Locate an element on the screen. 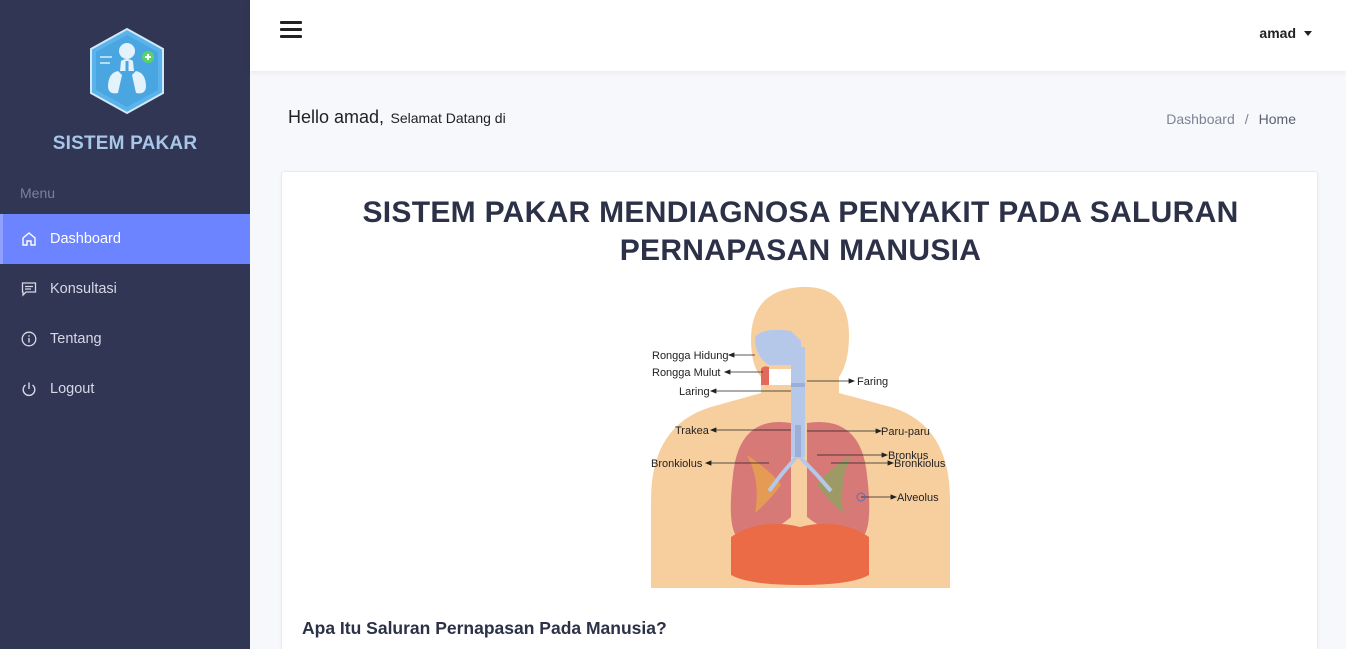 The width and height of the screenshot is (1346, 649). caret-down-icon is located at coordinates (1308, 33).